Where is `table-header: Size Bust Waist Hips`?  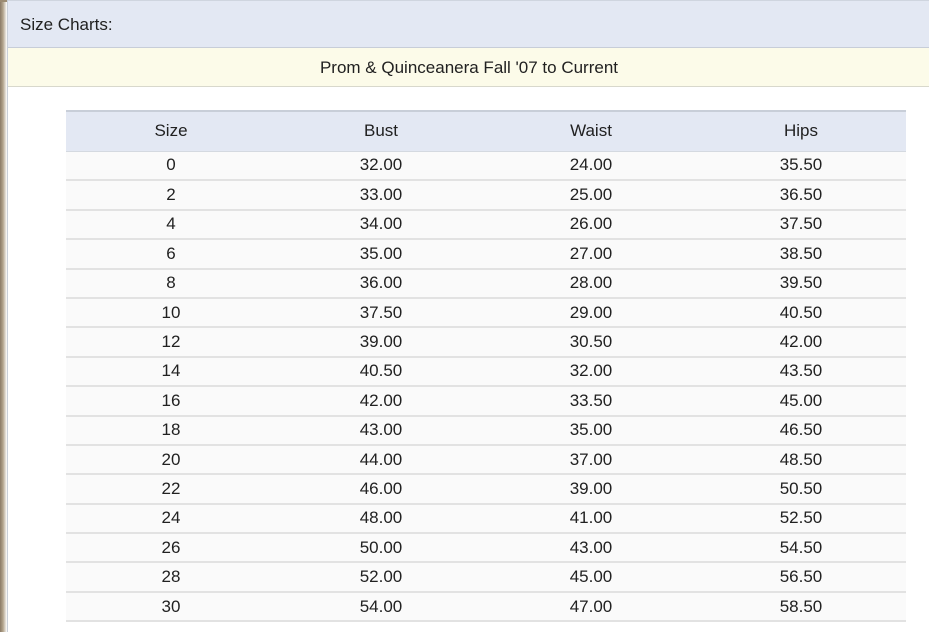
table-header: Size Bust Waist Hips is located at coordinates (486, 131).